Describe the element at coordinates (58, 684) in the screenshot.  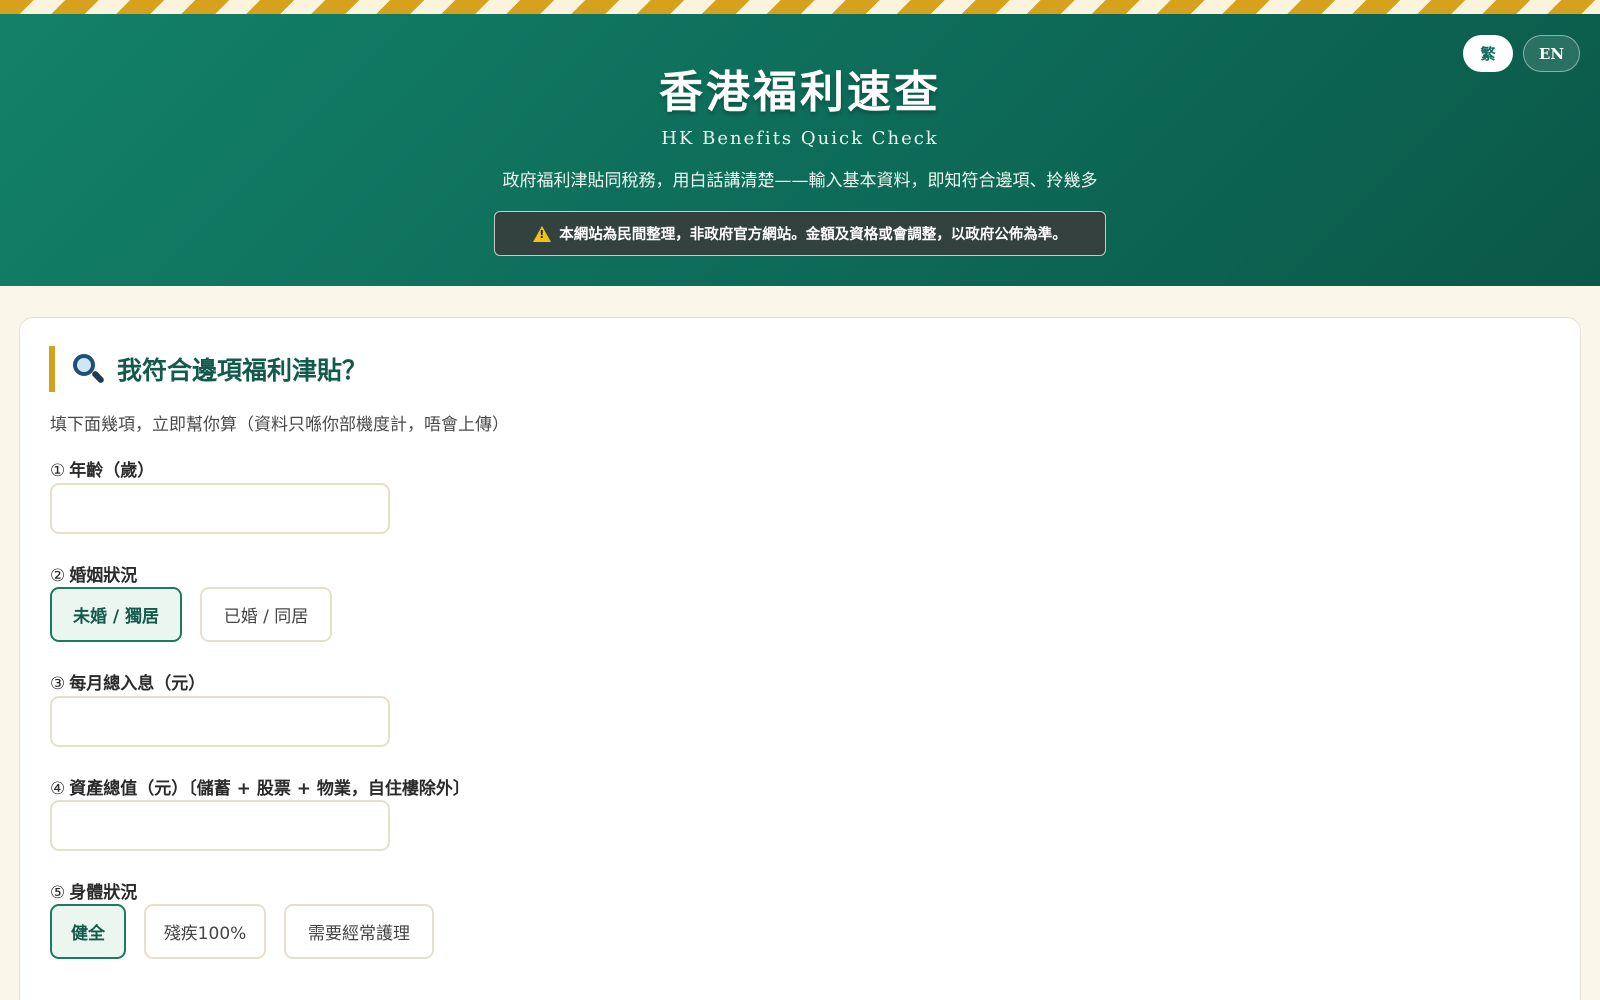
I see `question-number: ③` at that location.